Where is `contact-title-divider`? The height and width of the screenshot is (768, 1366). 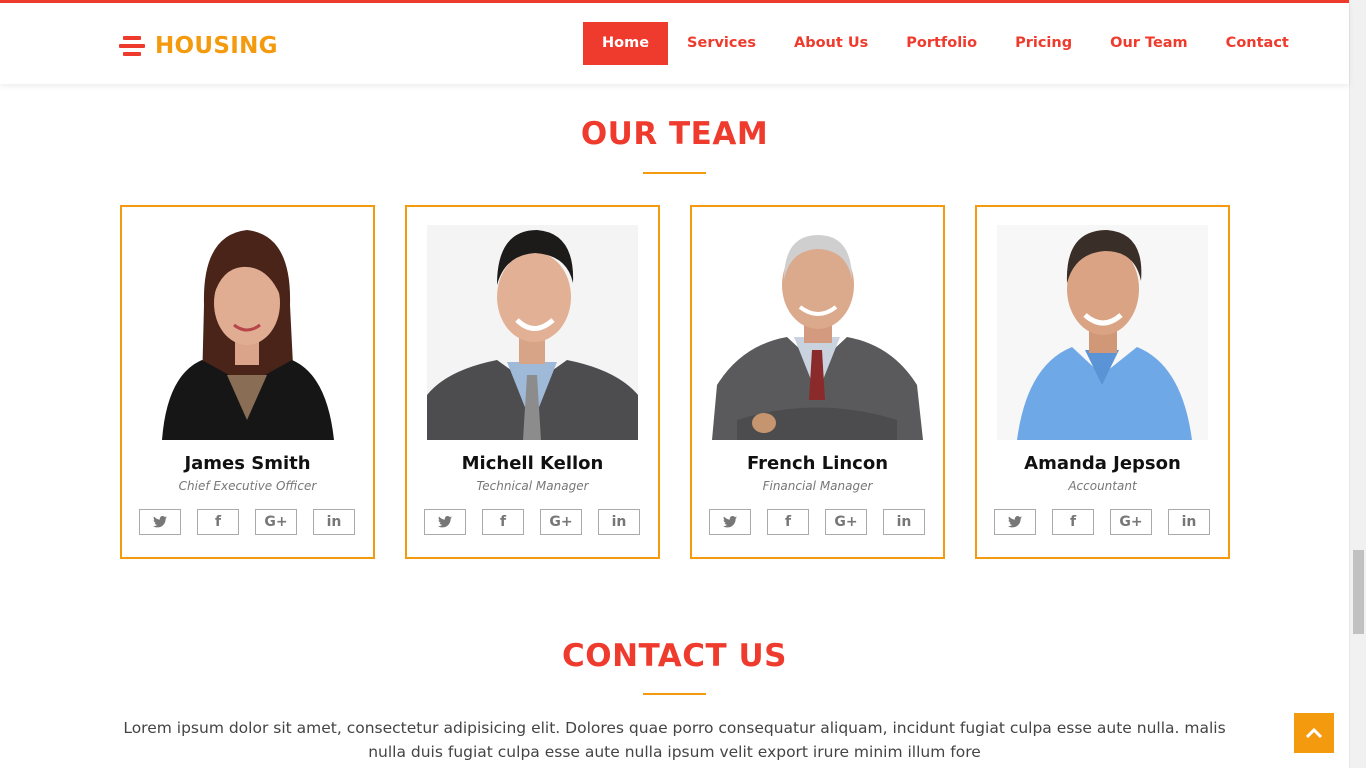
contact-title-divider is located at coordinates (674, 694).